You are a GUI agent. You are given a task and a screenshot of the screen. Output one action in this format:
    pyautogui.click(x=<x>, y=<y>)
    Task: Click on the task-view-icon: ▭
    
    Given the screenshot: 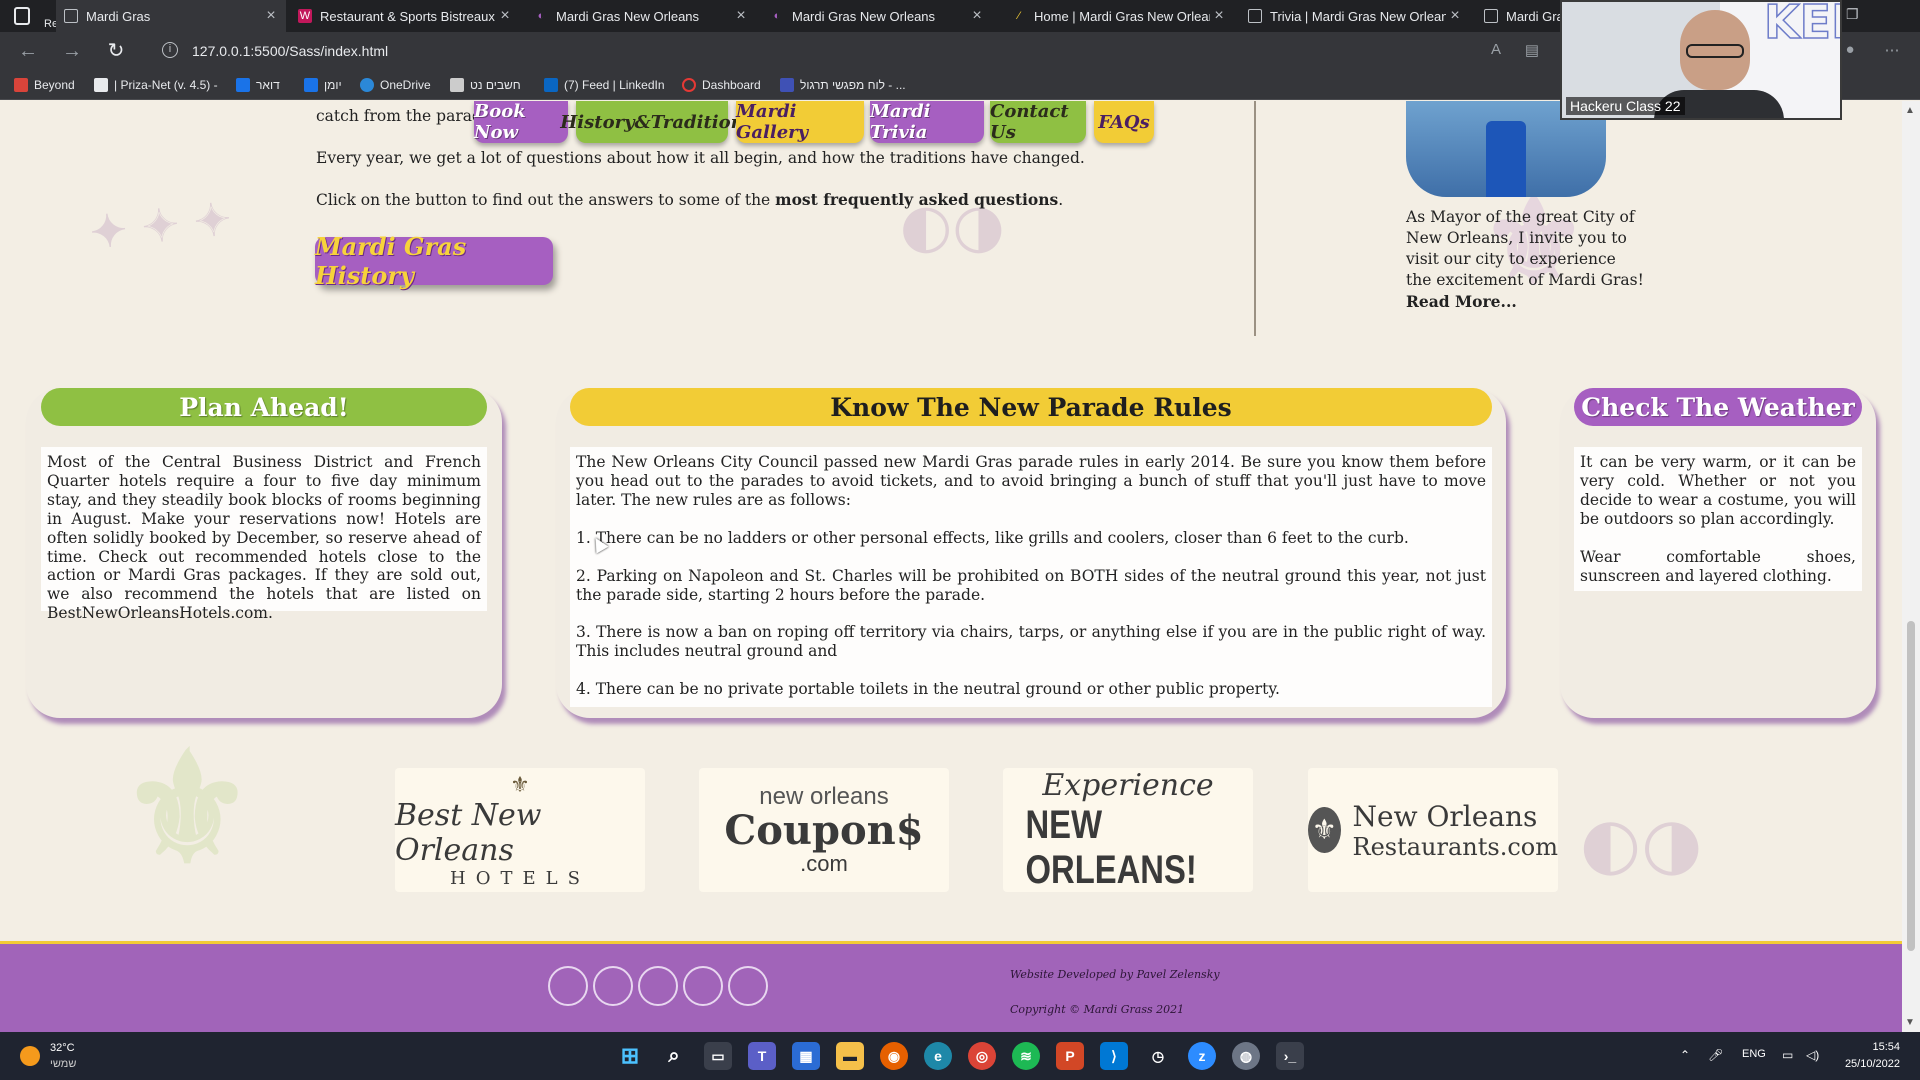 What is the action you would take?
    pyautogui.click(x=718, y=1056)
    